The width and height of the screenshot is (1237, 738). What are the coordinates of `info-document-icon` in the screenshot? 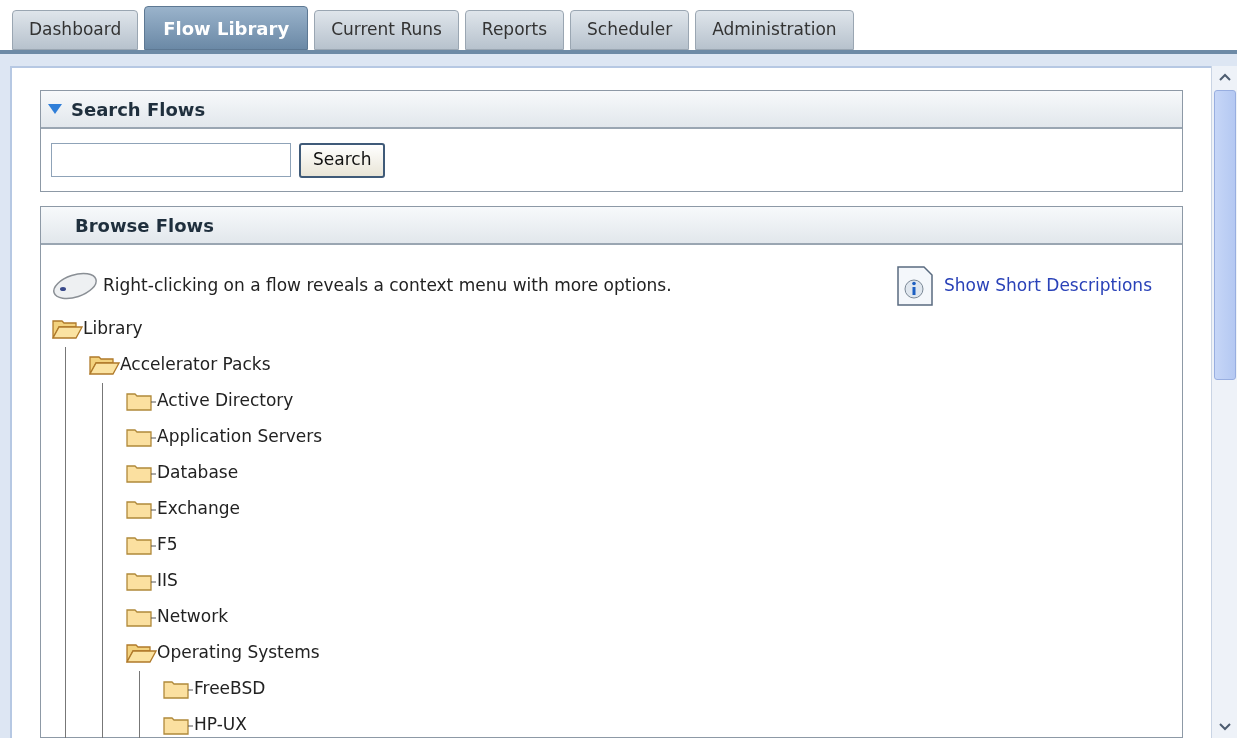 It's located at (915, 286).